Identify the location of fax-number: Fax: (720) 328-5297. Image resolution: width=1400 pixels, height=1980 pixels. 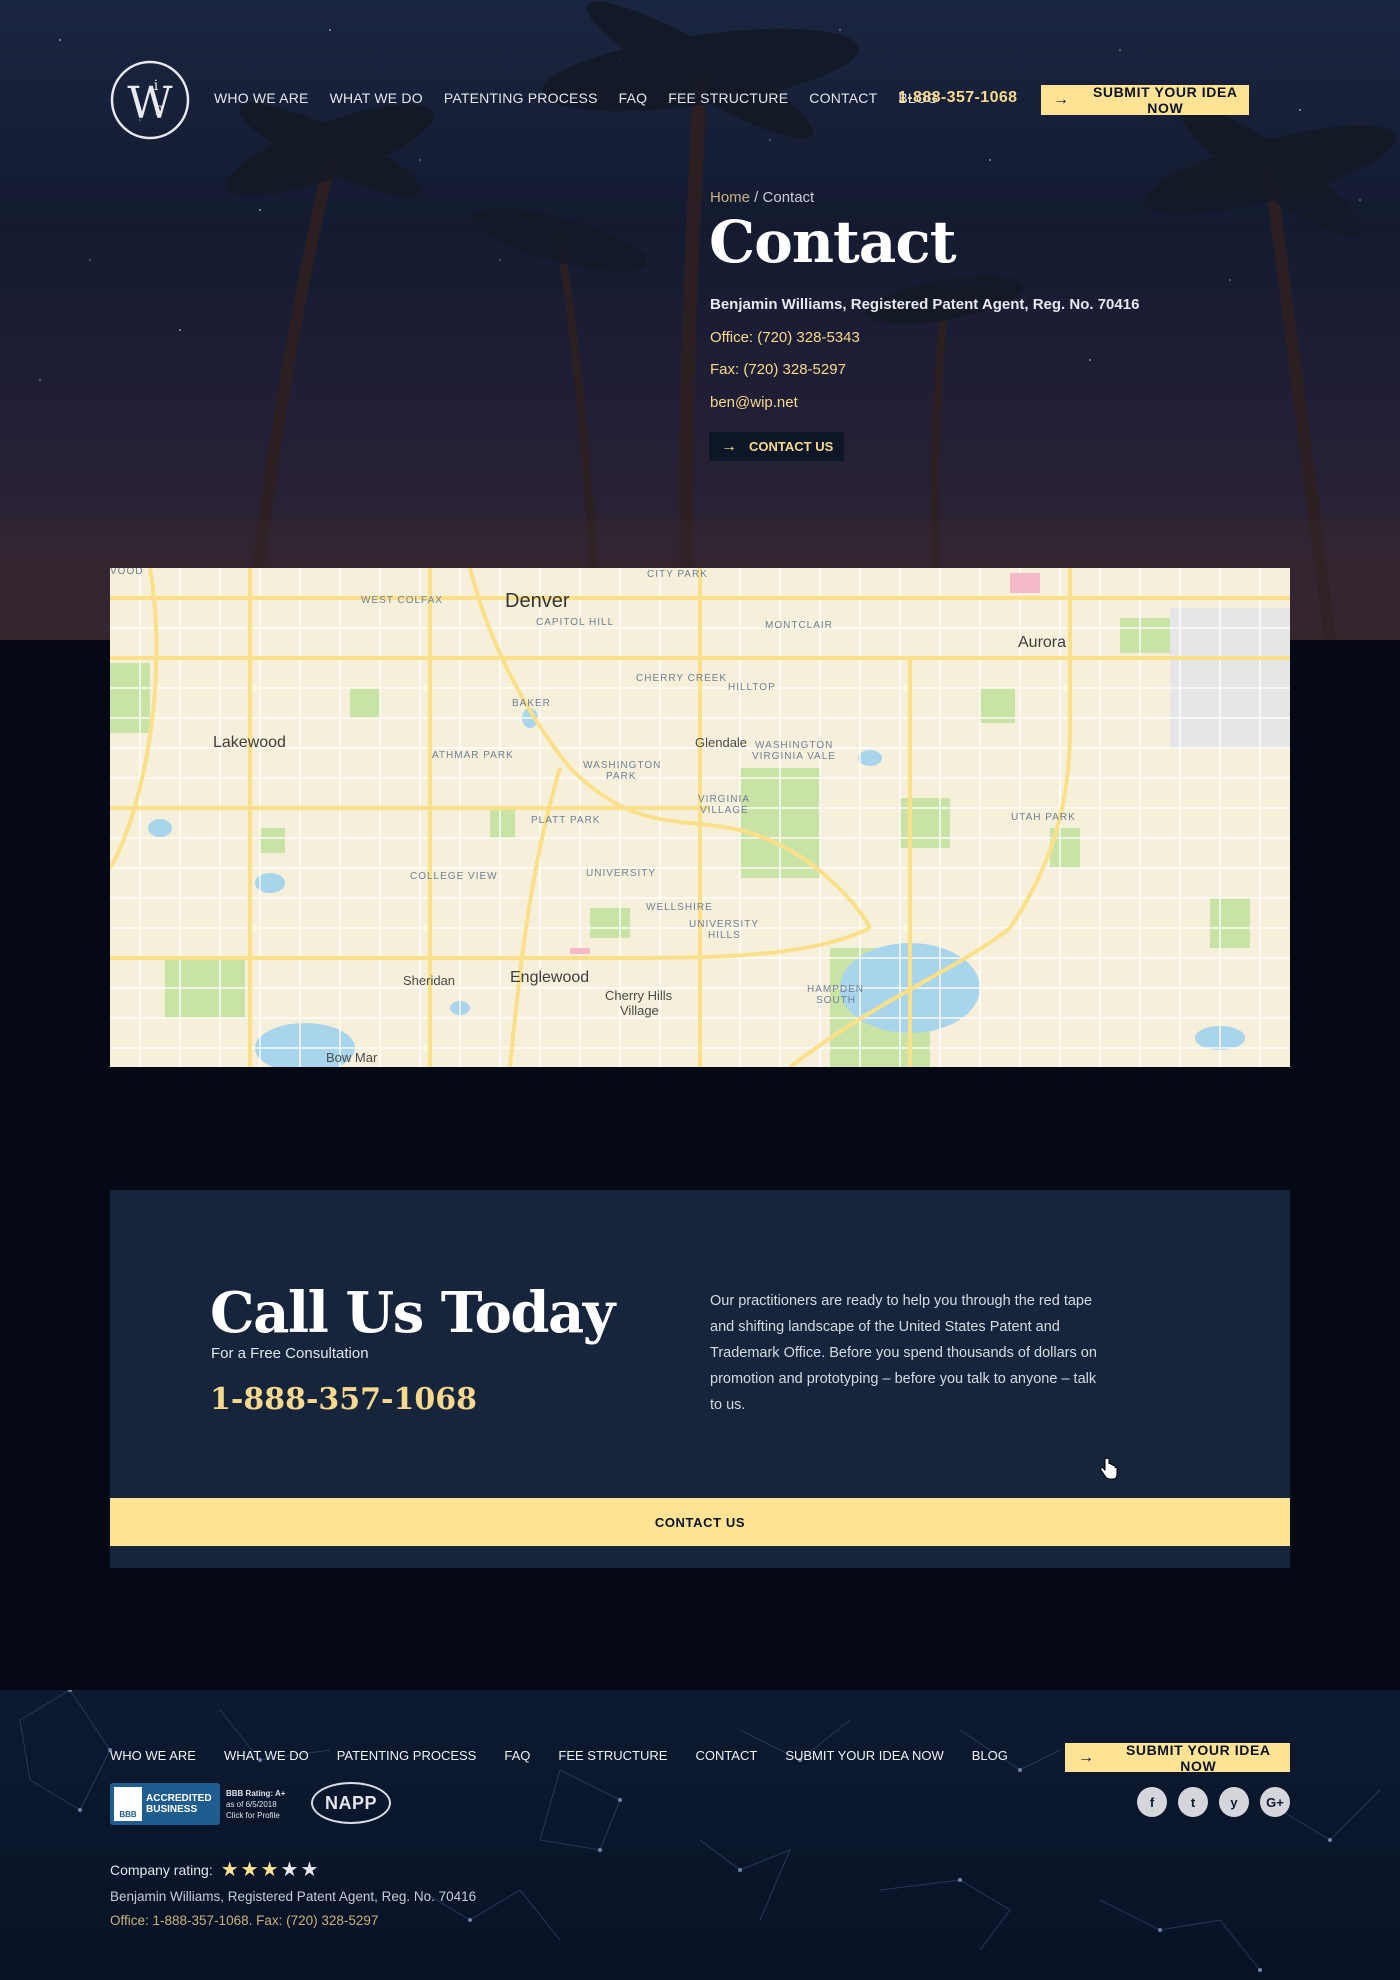
(778, 369).